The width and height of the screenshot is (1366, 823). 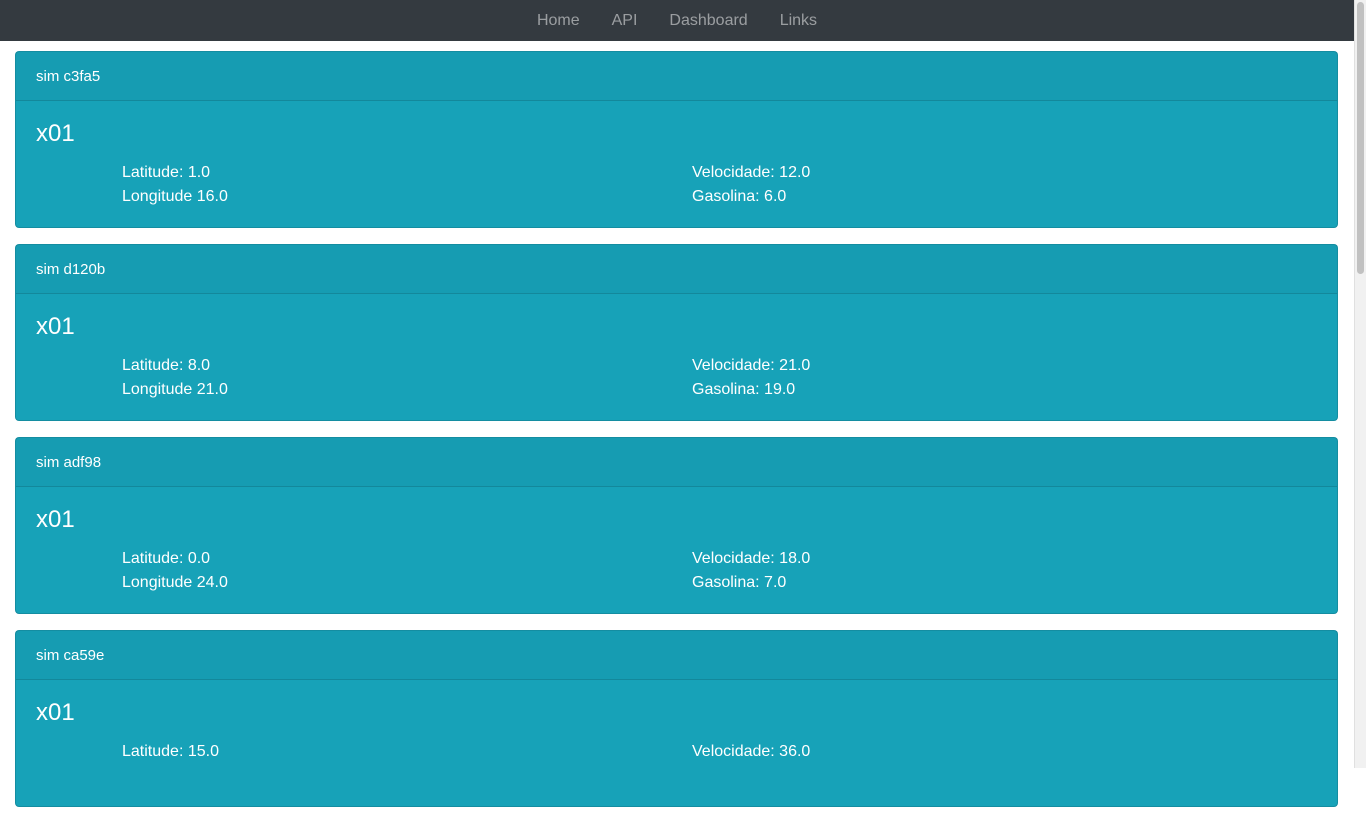 What do you see at coordinates (166, 365) in the screenshot?
I see `latitude-label: Latitude: 8.0` at bounding box center [166, 365].